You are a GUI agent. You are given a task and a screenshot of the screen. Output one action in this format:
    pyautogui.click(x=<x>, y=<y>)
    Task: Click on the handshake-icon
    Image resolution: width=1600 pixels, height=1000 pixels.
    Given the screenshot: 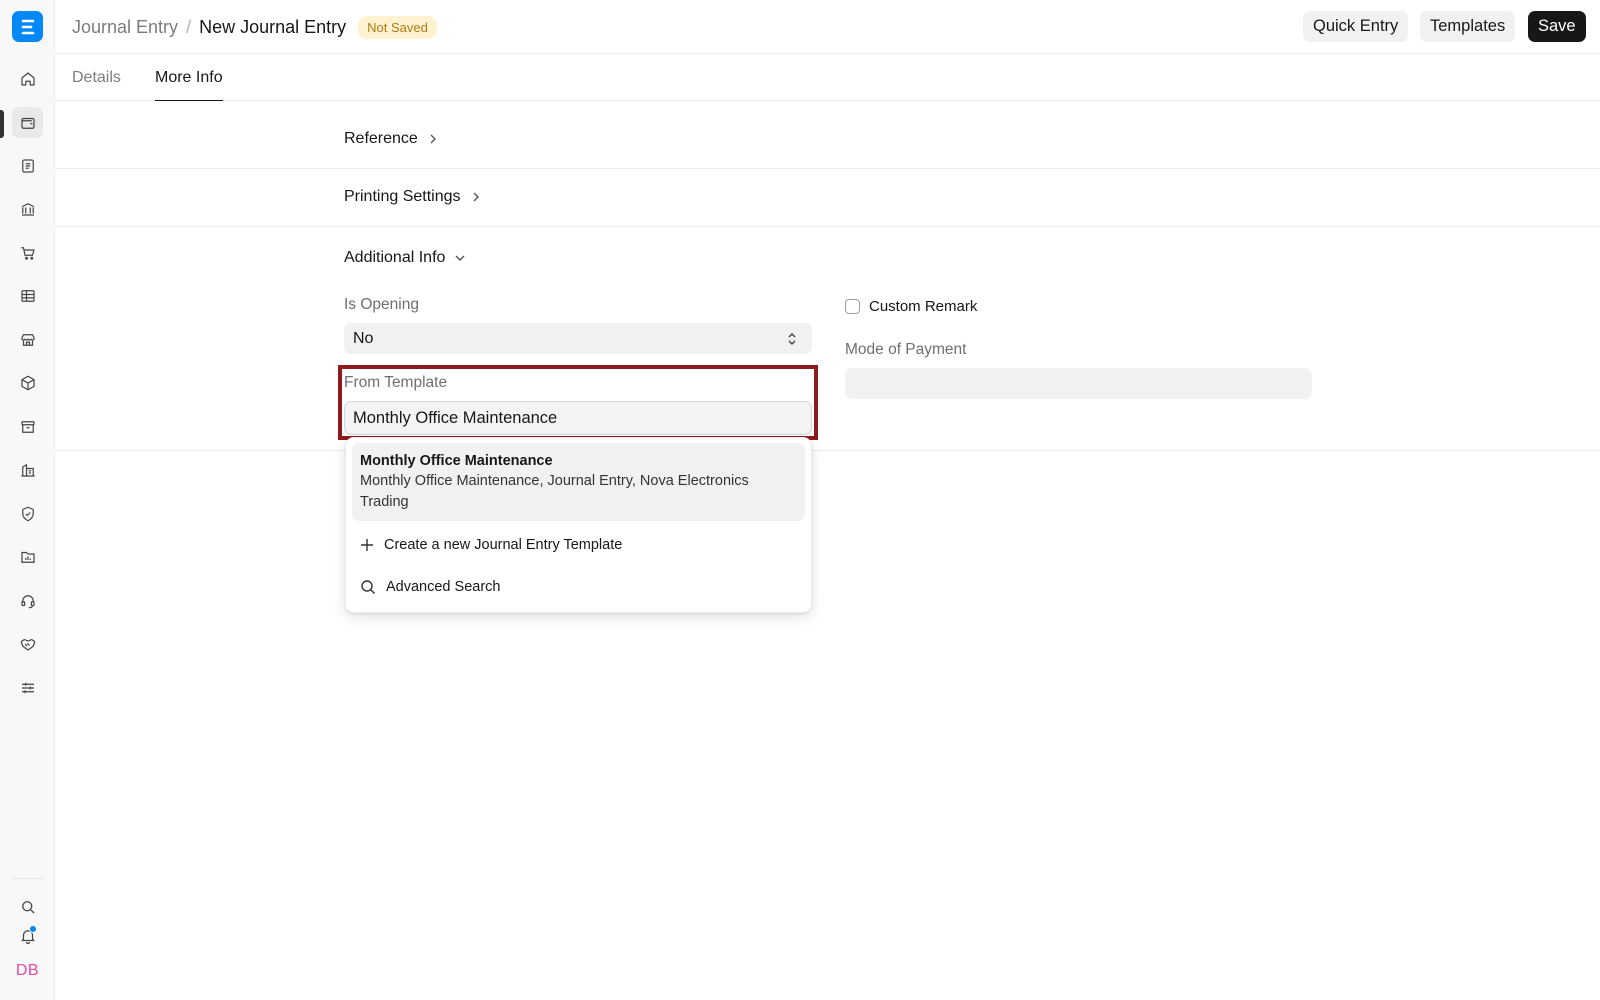 What is the action you would take?
    pyautogui.click(x=27, y=644)
    